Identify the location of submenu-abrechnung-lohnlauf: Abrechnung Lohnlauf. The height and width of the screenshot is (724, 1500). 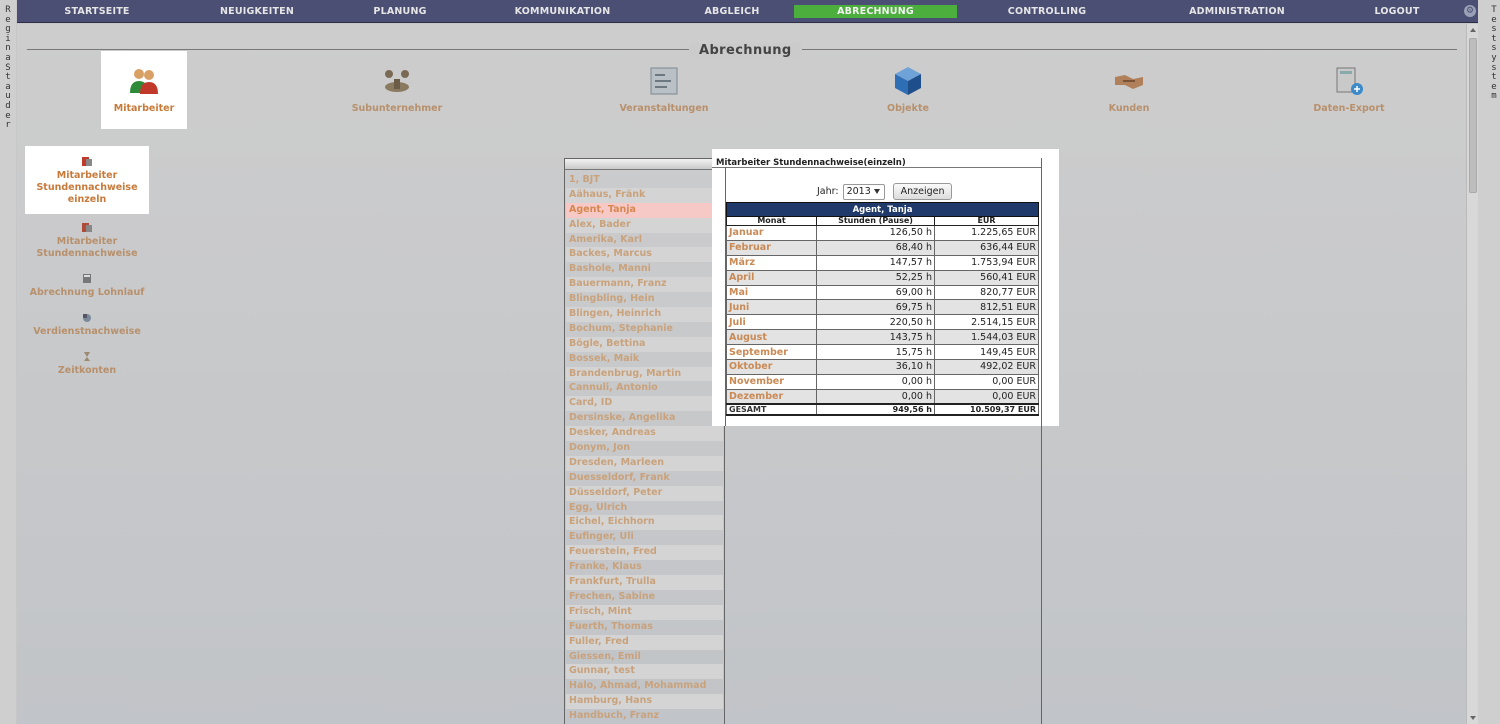
(87, 286).